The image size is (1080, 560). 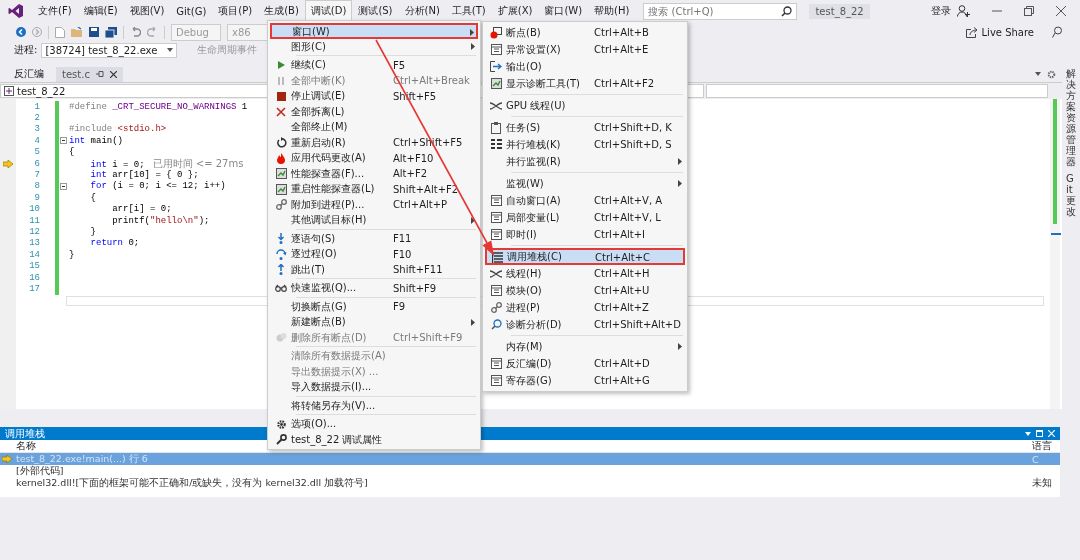 I want to click on menu-item: 窗口(W), so click(x=374, y=31).